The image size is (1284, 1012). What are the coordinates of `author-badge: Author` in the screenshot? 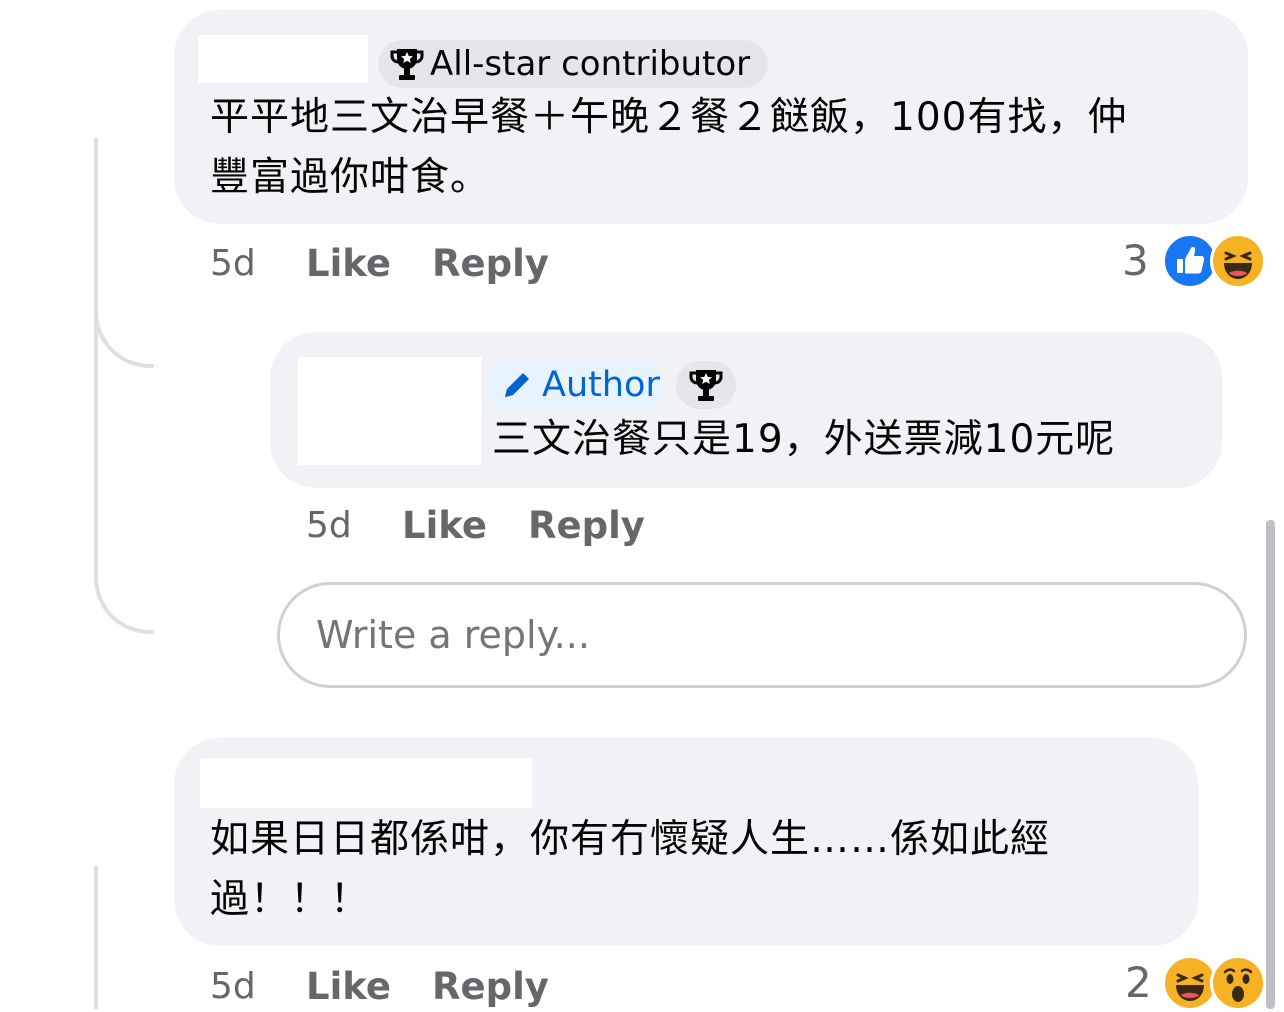 It's located at (576, 385).